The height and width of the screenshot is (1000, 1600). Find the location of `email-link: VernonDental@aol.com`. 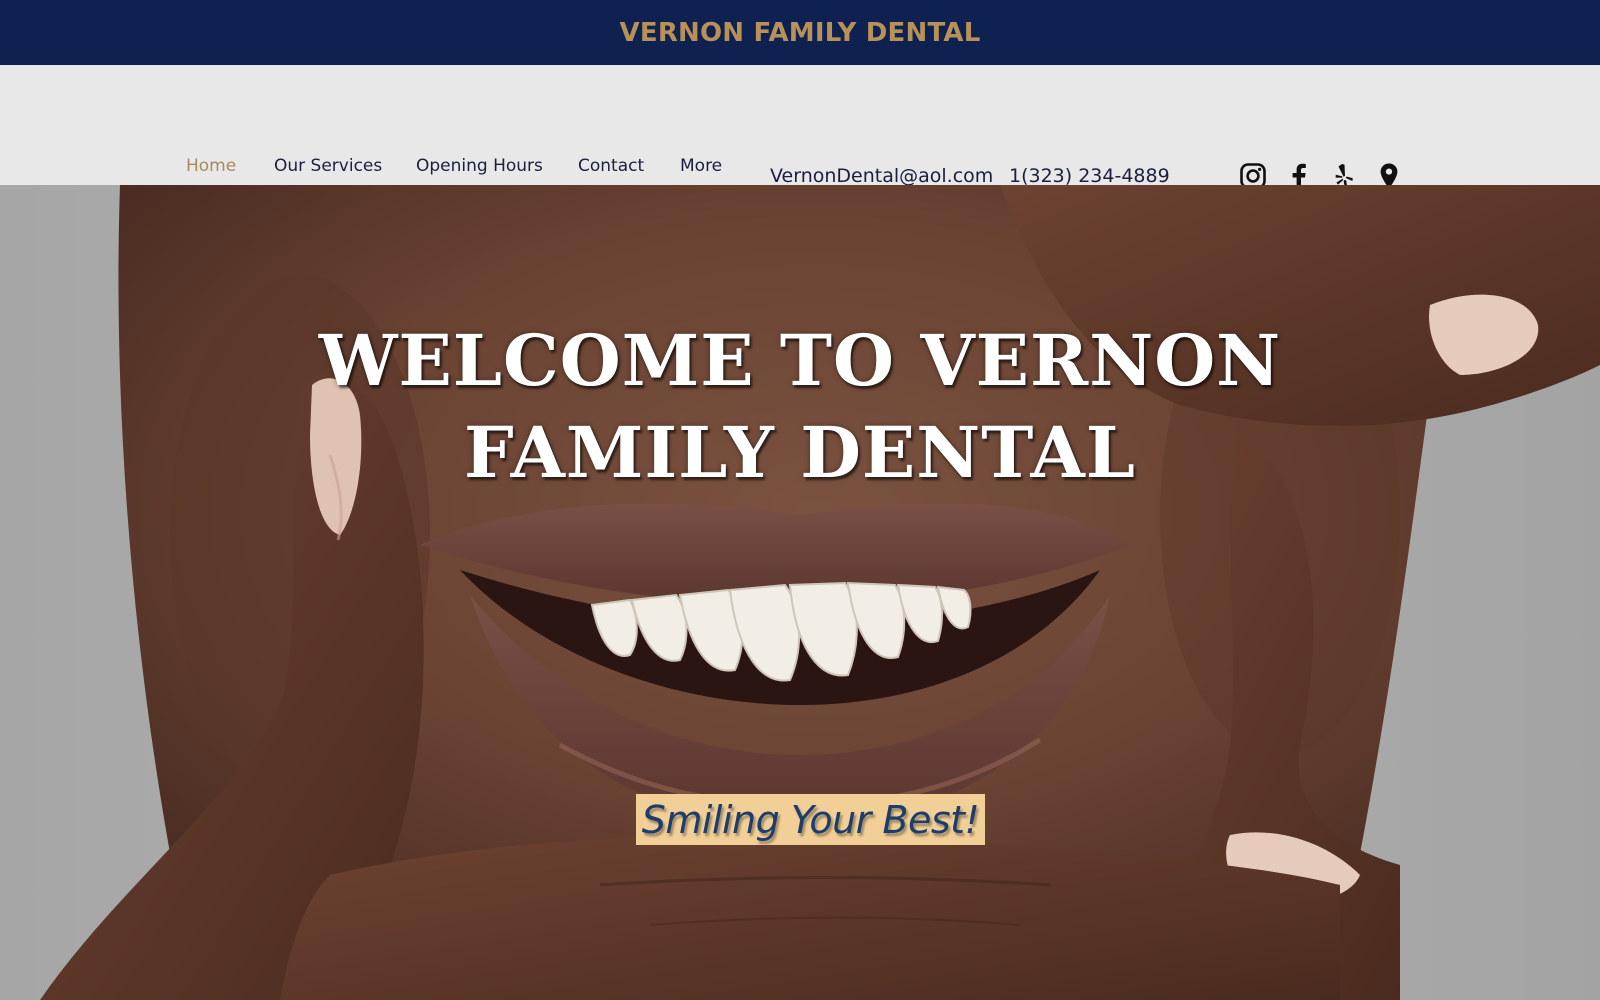

email-link: VernonDental@aol.com is located at coordinates (881, 176).